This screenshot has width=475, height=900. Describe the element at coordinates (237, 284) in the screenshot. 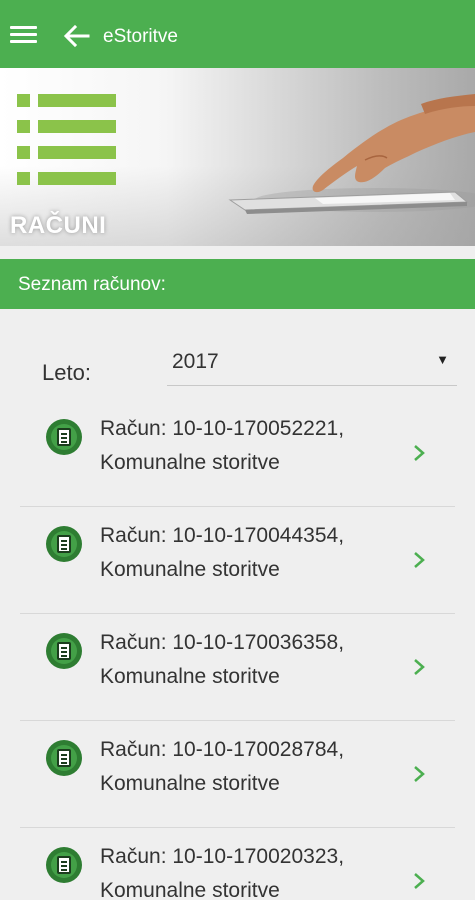

I see `section-header: Seznam računov:` at that location.